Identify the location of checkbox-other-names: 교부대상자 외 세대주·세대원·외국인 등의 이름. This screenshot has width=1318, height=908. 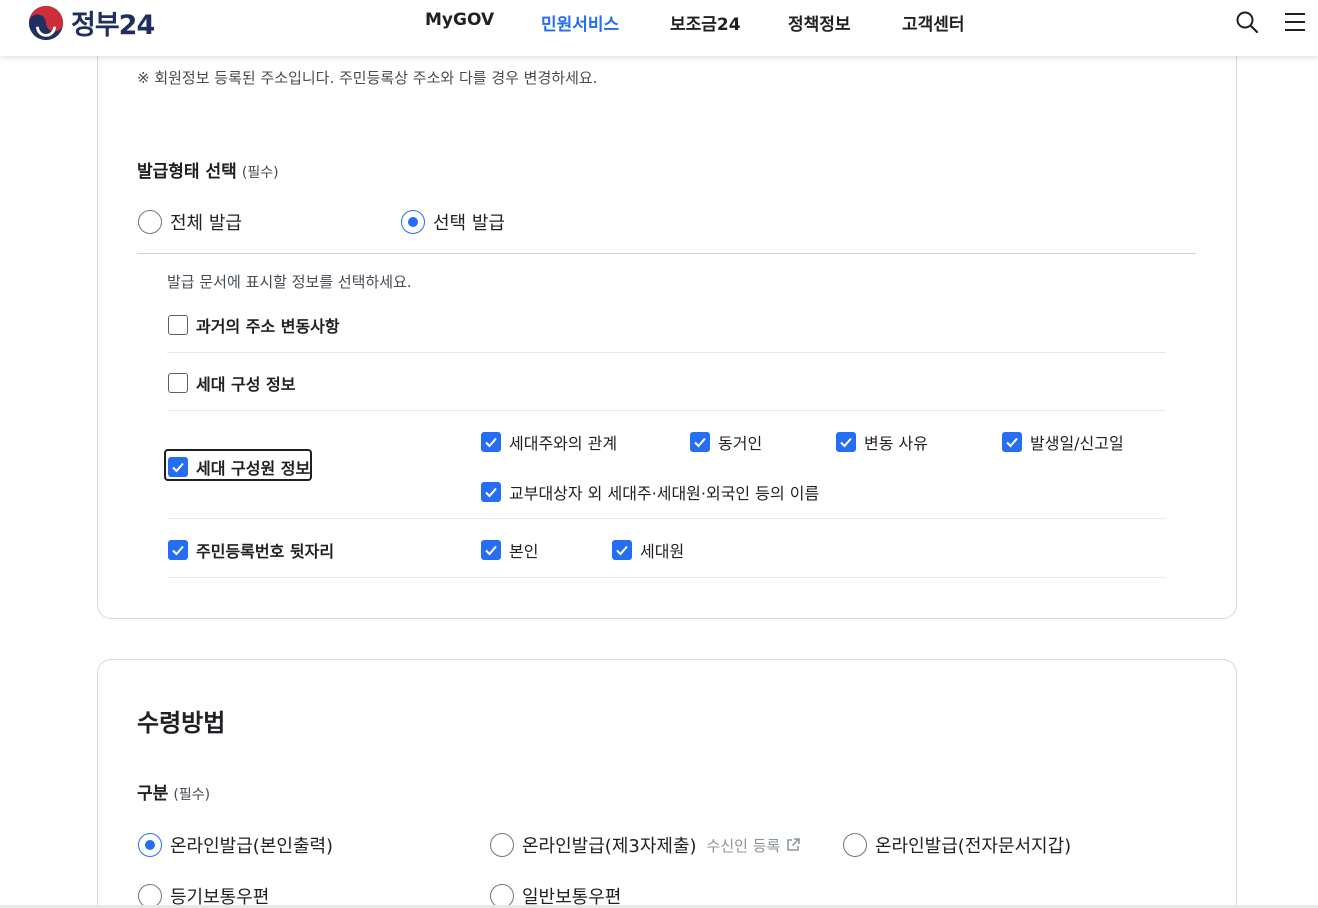
(650, 492).